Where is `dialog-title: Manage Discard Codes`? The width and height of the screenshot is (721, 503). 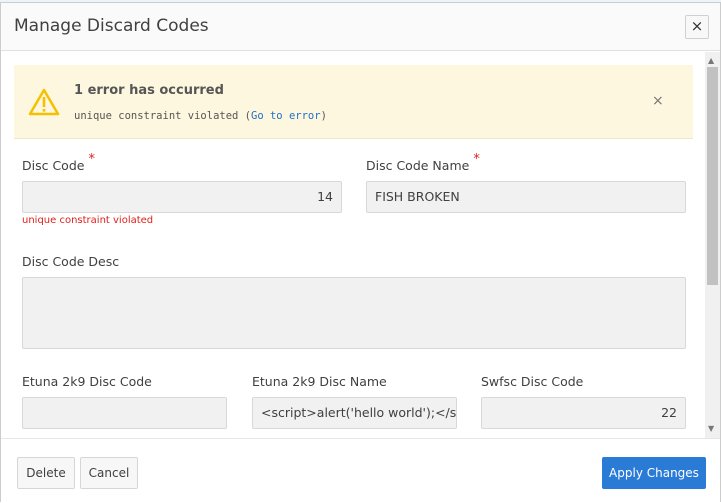
dialog-title: Manage Discard Codes is located at coordinates (111, 26).